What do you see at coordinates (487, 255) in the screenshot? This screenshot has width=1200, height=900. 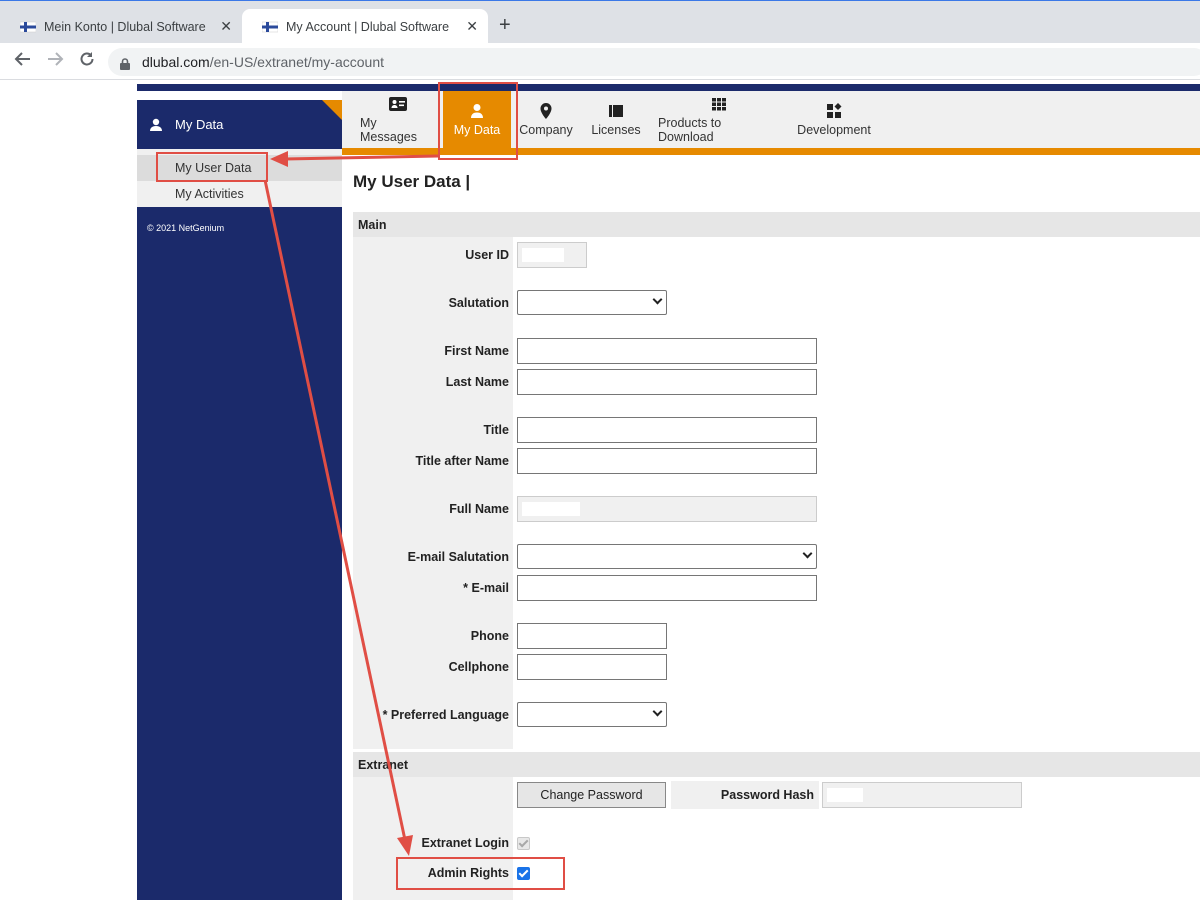 I see `user-id-label: User ID` at bounding box center [487, 255].